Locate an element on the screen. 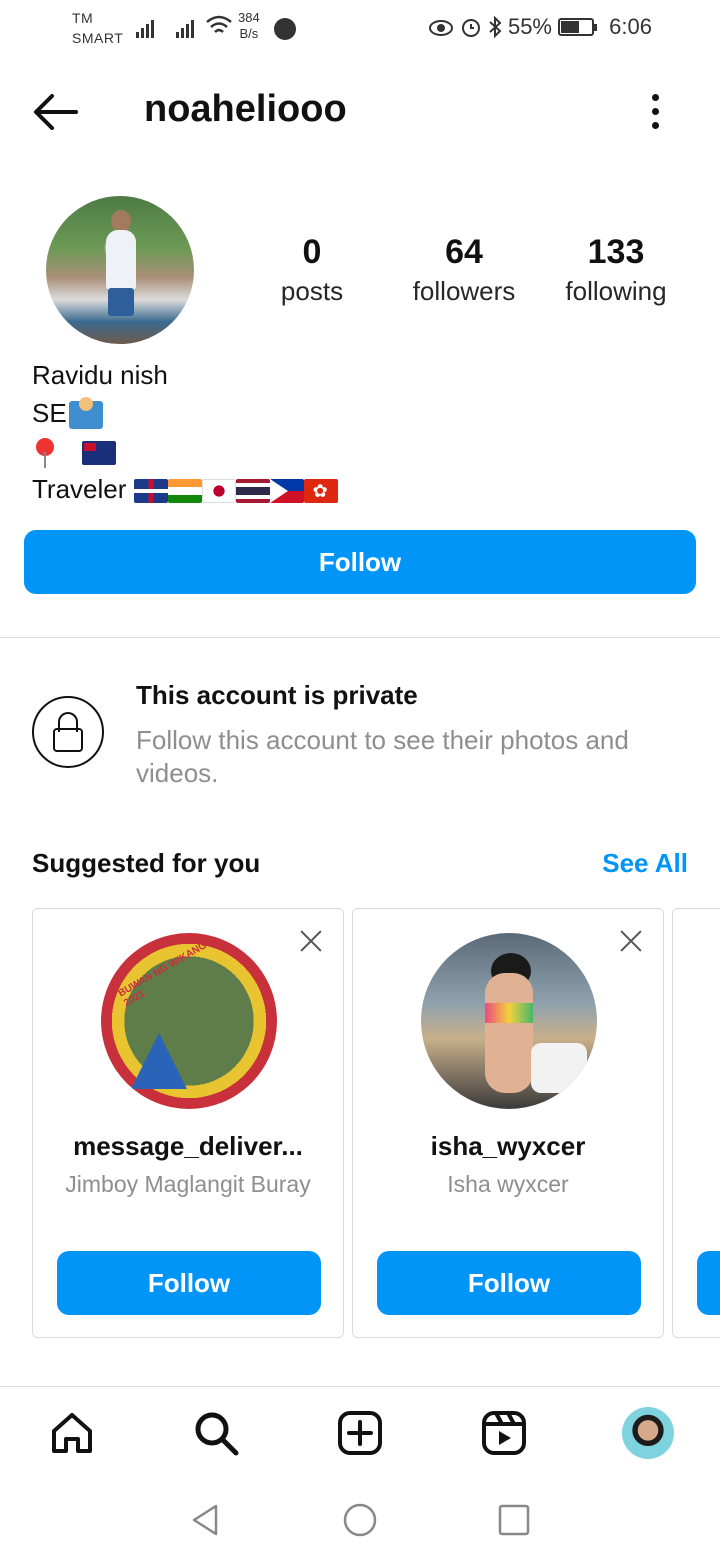 This screenshot has height=1560, width=720. technologist-emoji-icon is located at coordinates (85, 413).